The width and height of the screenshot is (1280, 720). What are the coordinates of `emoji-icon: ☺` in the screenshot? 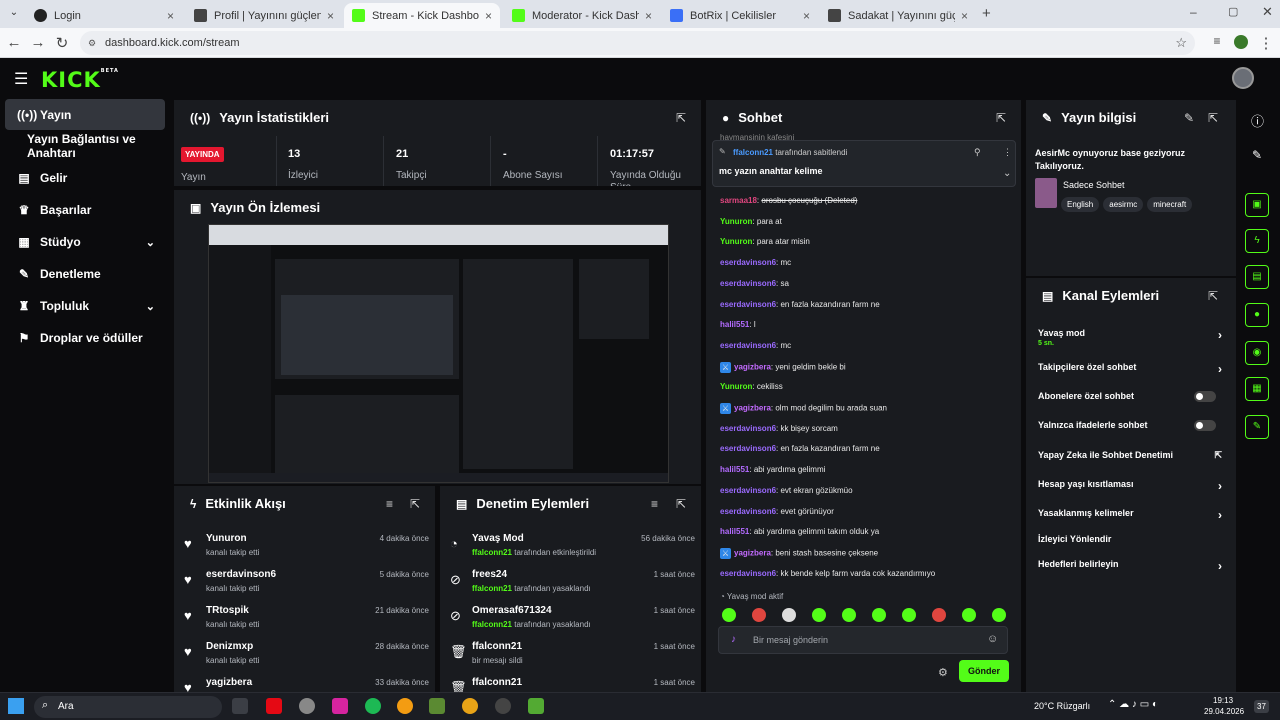 It's located at (992, 639).